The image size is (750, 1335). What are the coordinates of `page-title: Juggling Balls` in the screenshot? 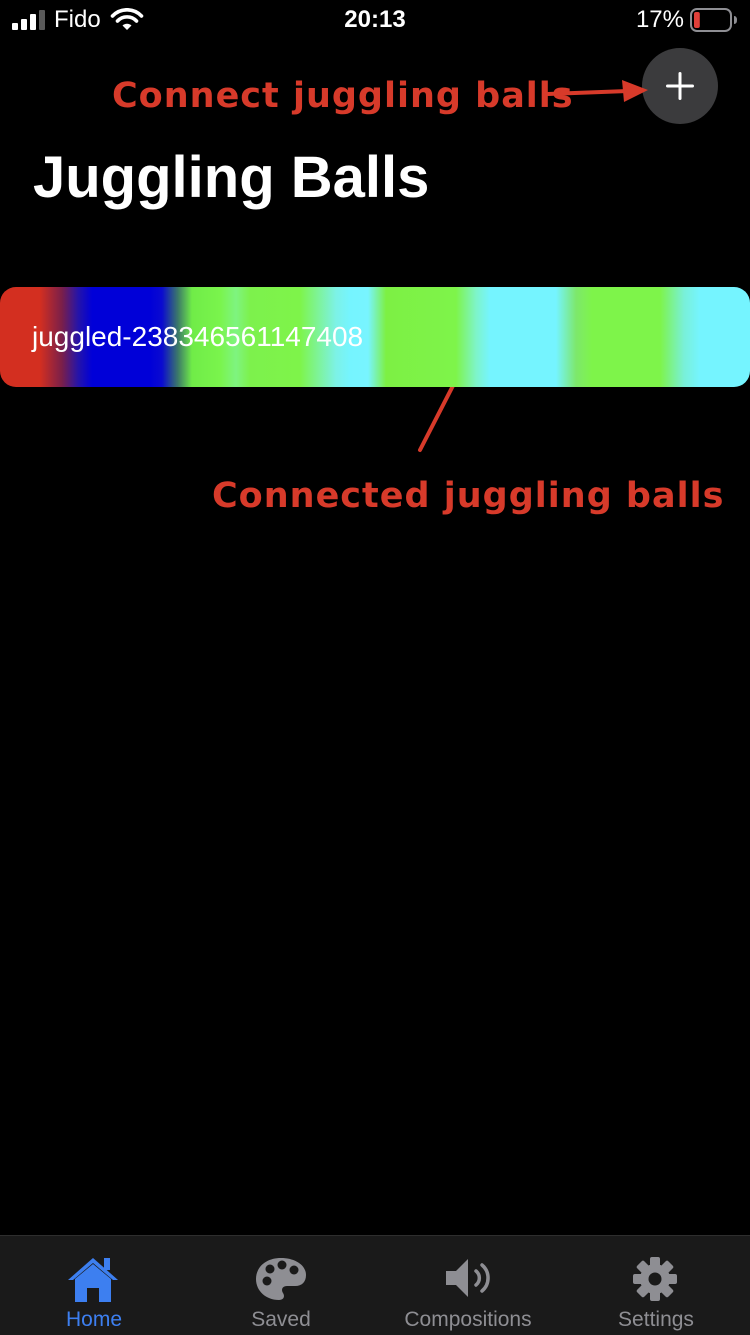 It's located at (231, 177).